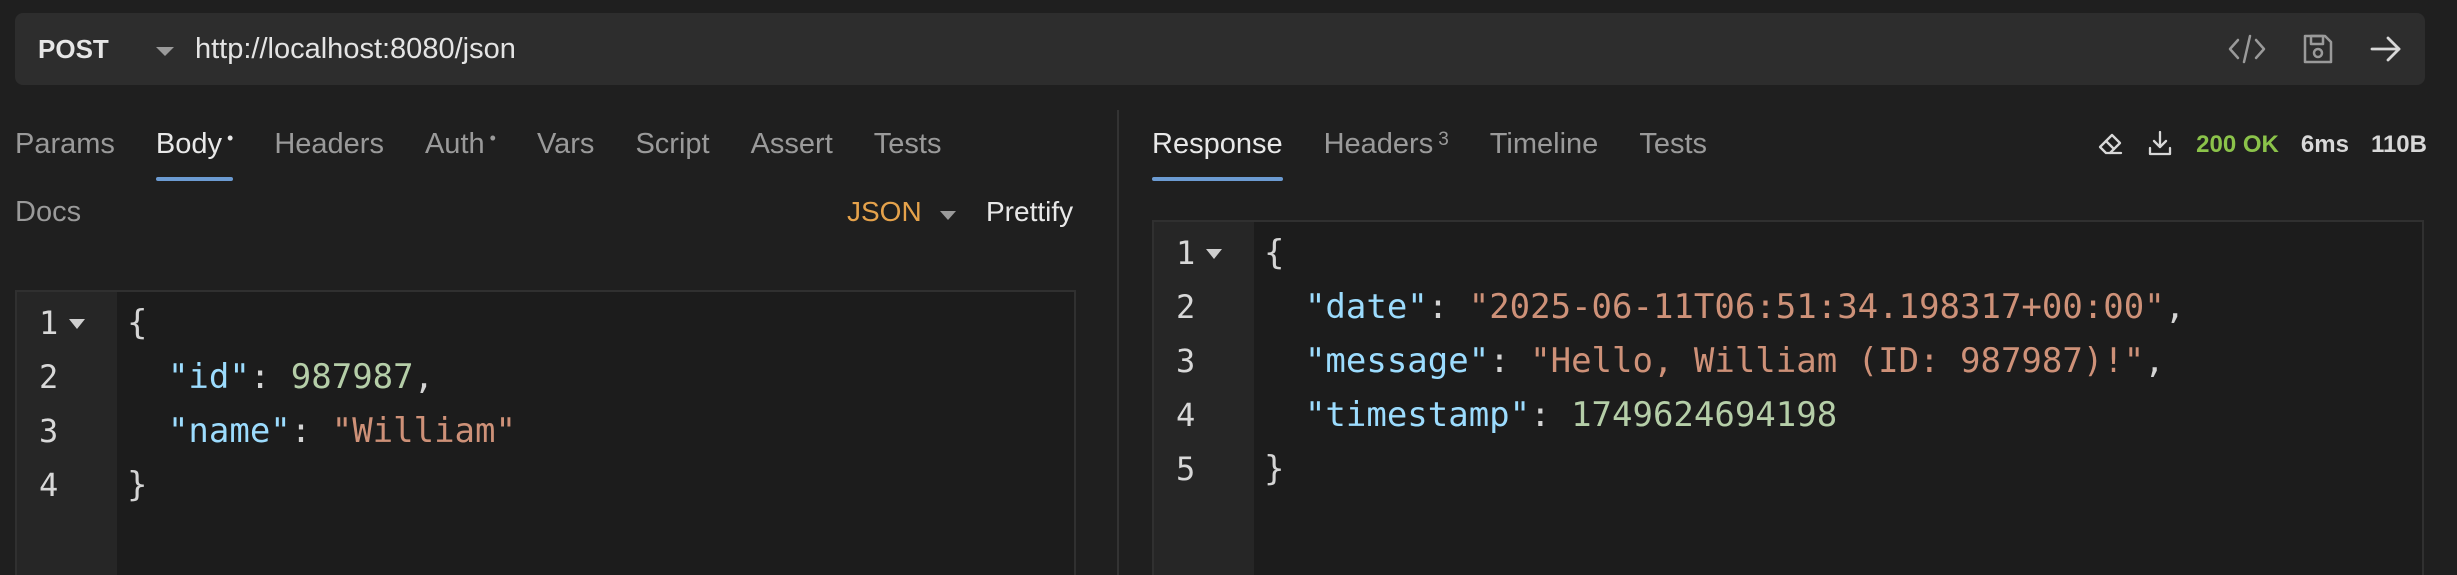 The width and height of the screenshot is (2457, 575). I want to click on code-token: "message", so click(1397, 361).